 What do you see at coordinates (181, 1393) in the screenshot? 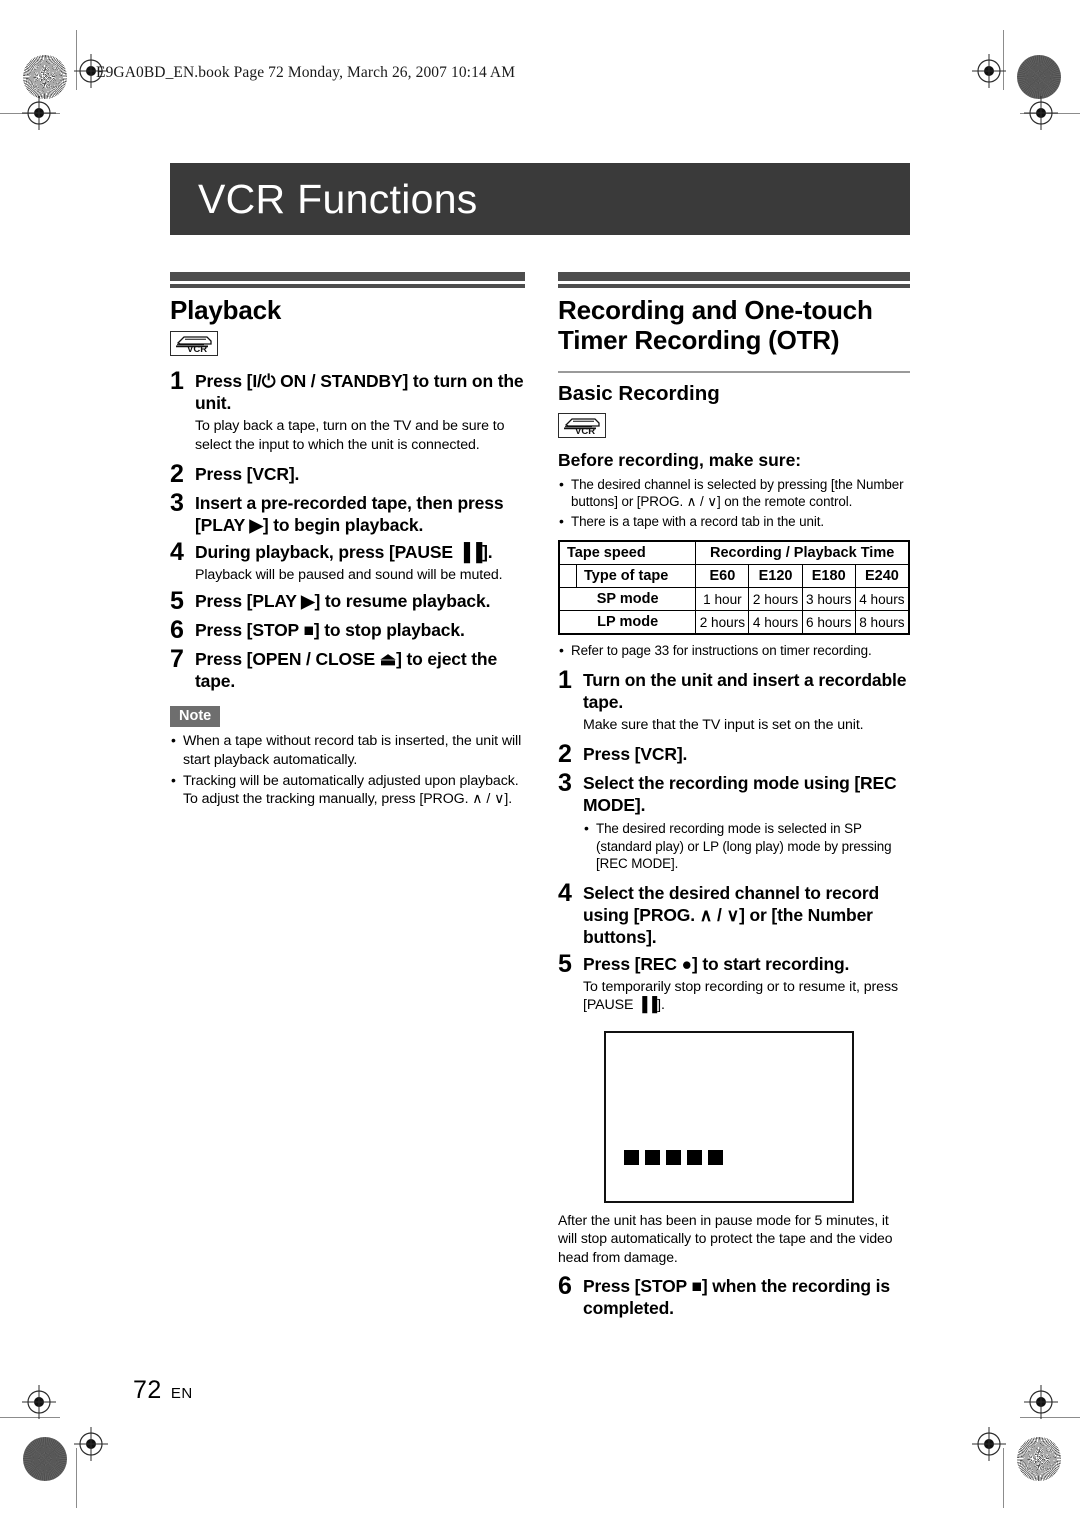
I see `language-code: EN` at bounding box center [181, 1393].